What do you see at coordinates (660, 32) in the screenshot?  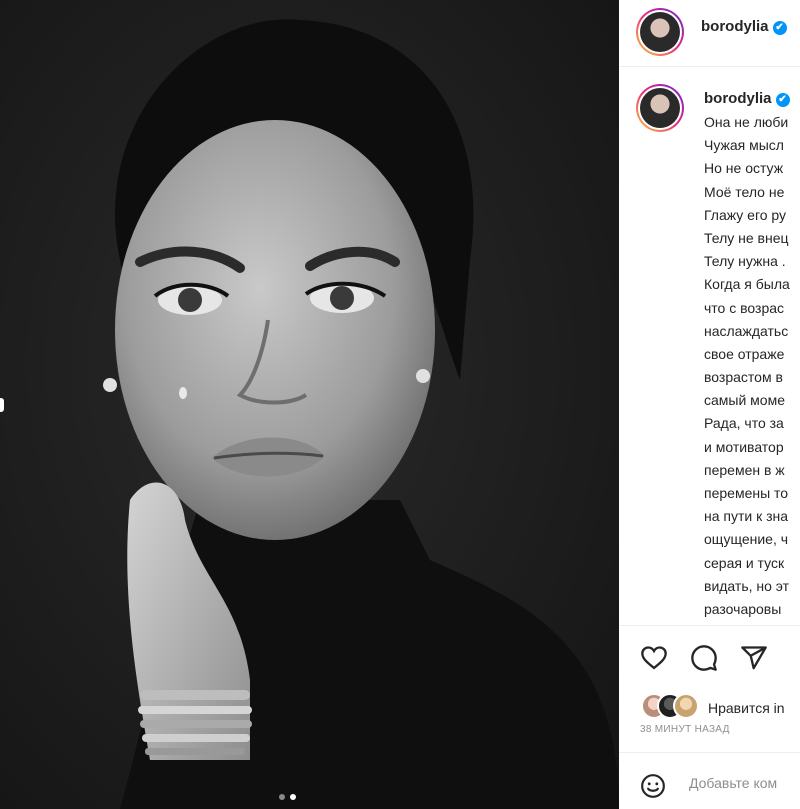 I see `author-avatar` at bounding box center [660, 32].